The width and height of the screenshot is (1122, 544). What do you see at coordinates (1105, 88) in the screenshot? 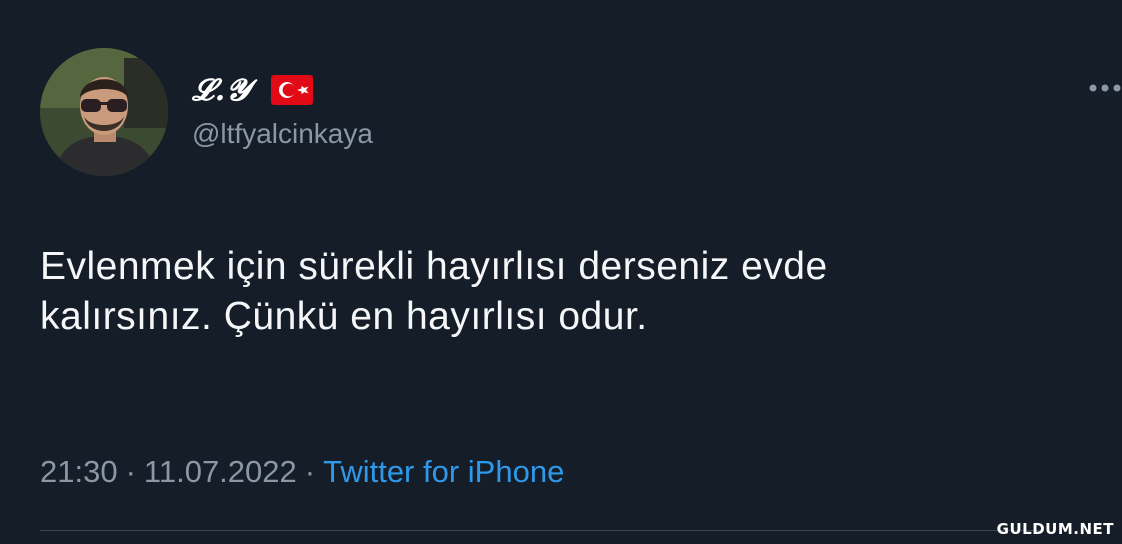
I see `more-options-icon` at bounding box center [1105, 88].